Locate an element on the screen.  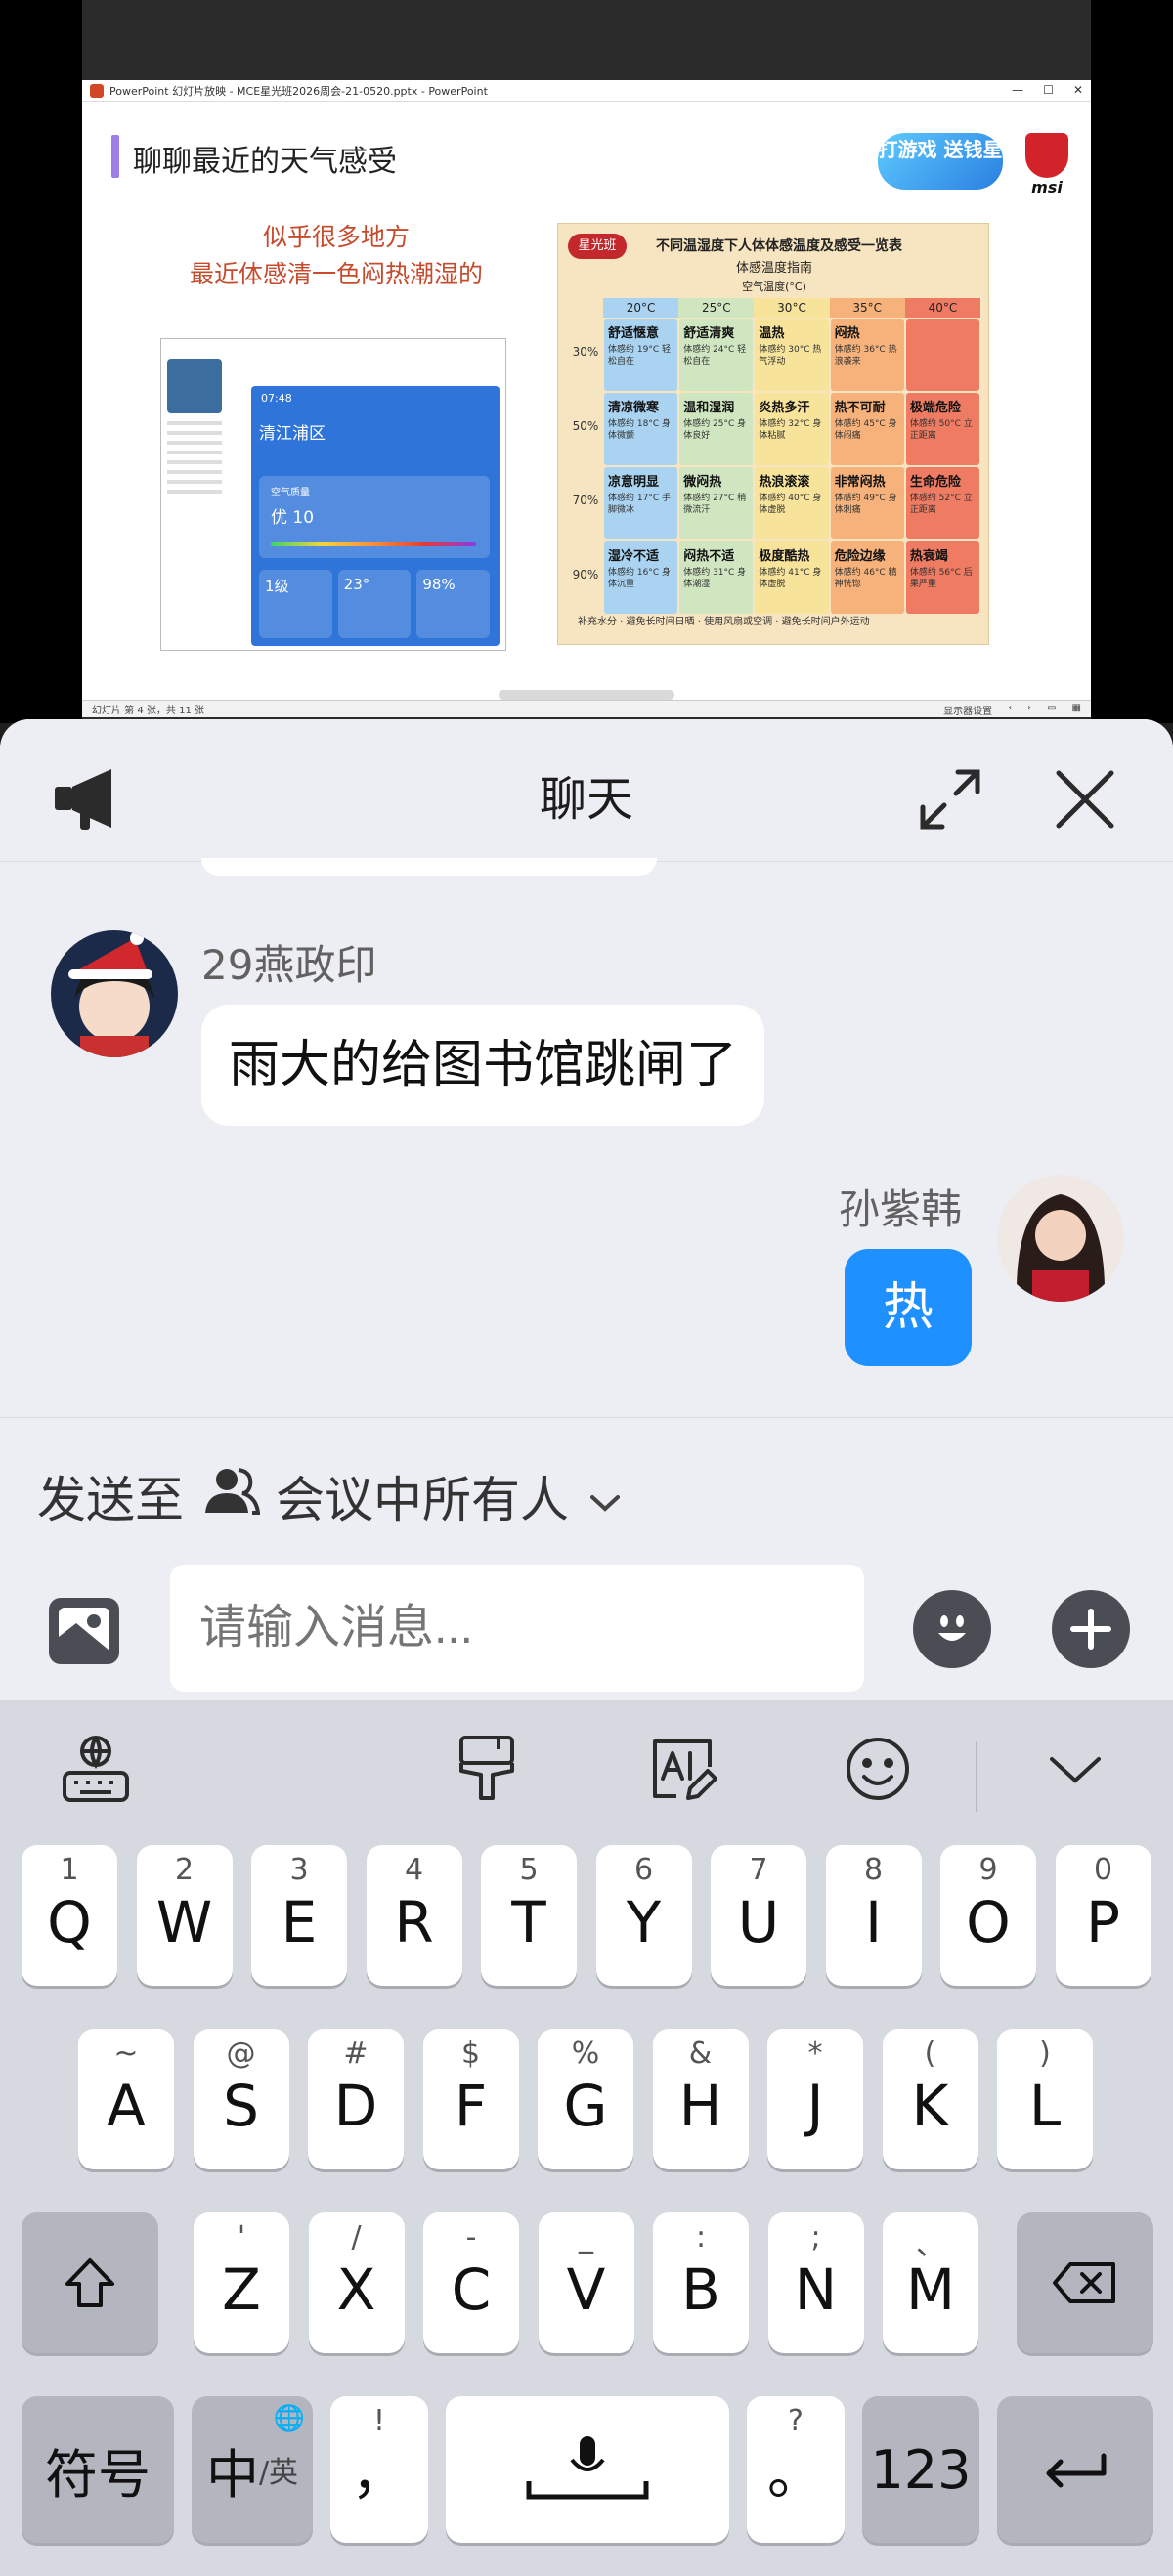
cell-description: 体感约 32°C 身体粘腻 is located at coordinates (791, 430).